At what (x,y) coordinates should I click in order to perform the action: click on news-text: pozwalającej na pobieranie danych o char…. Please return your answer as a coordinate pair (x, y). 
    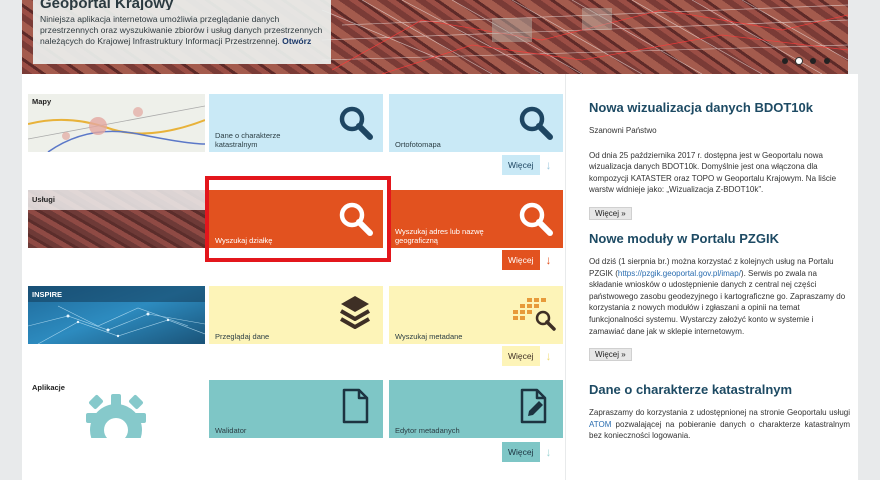
    Looking at the image, I should click on (719, 430).